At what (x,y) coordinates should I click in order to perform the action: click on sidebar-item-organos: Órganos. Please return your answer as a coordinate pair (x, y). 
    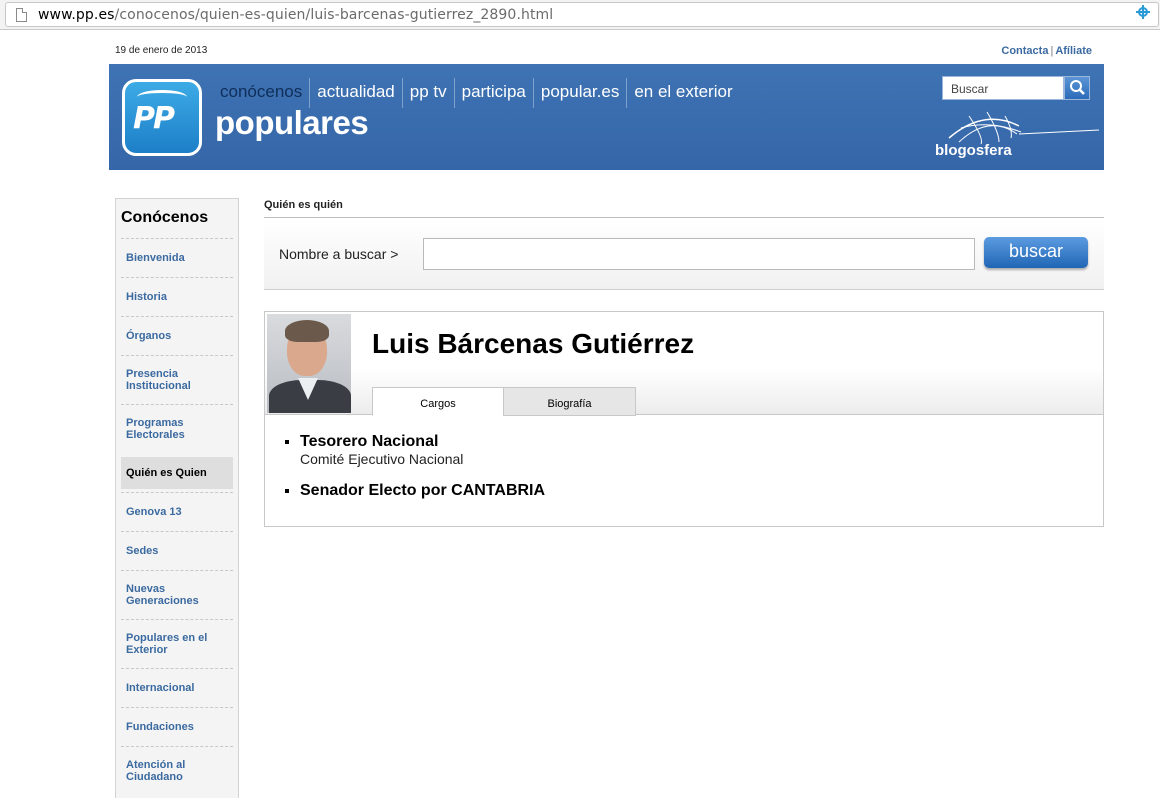
    Looking at the image, I should click on (177, 335).